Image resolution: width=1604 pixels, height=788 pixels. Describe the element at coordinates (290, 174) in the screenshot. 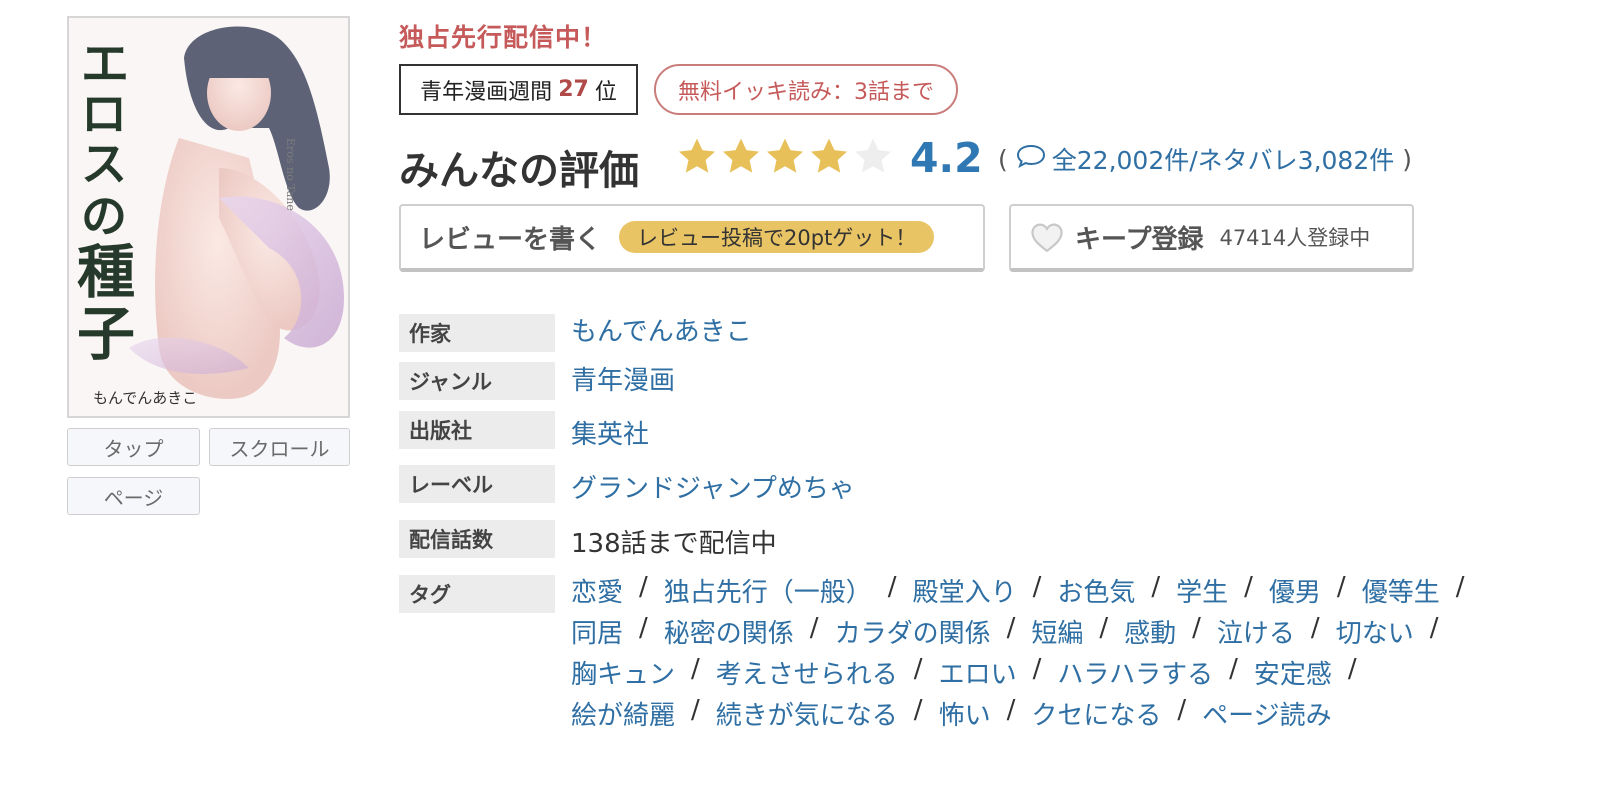

I see `cover-subtitle: Eros no Tane` at that location.